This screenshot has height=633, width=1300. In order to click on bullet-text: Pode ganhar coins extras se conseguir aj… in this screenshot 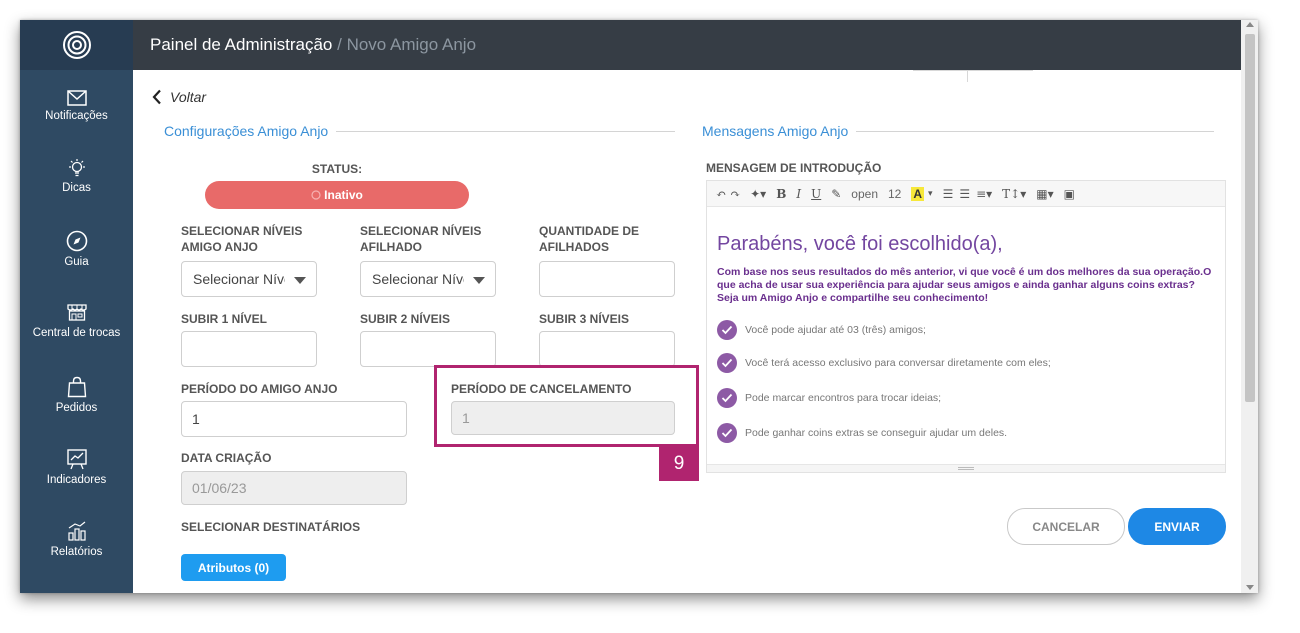, I will do `click(876, 433)`.